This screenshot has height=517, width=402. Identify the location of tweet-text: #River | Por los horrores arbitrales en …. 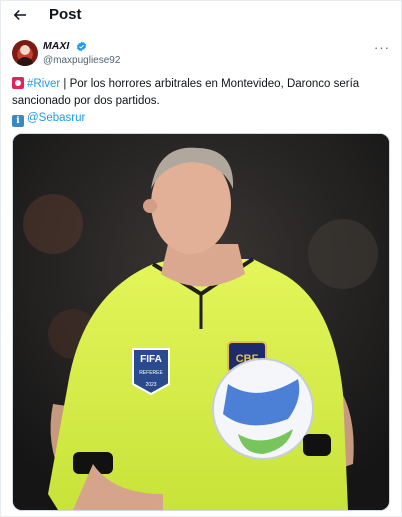
(203, 101).